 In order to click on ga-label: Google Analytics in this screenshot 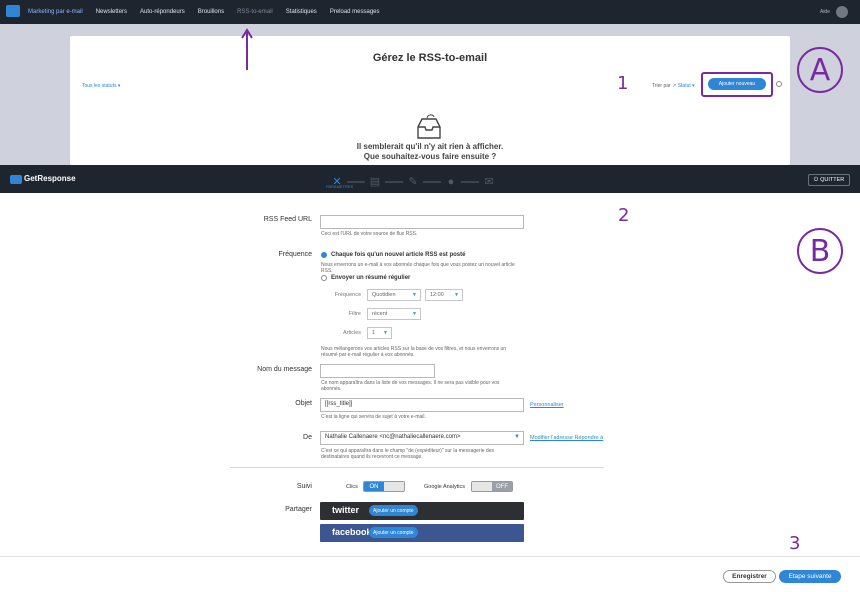, I will do `click(444, 487)`.